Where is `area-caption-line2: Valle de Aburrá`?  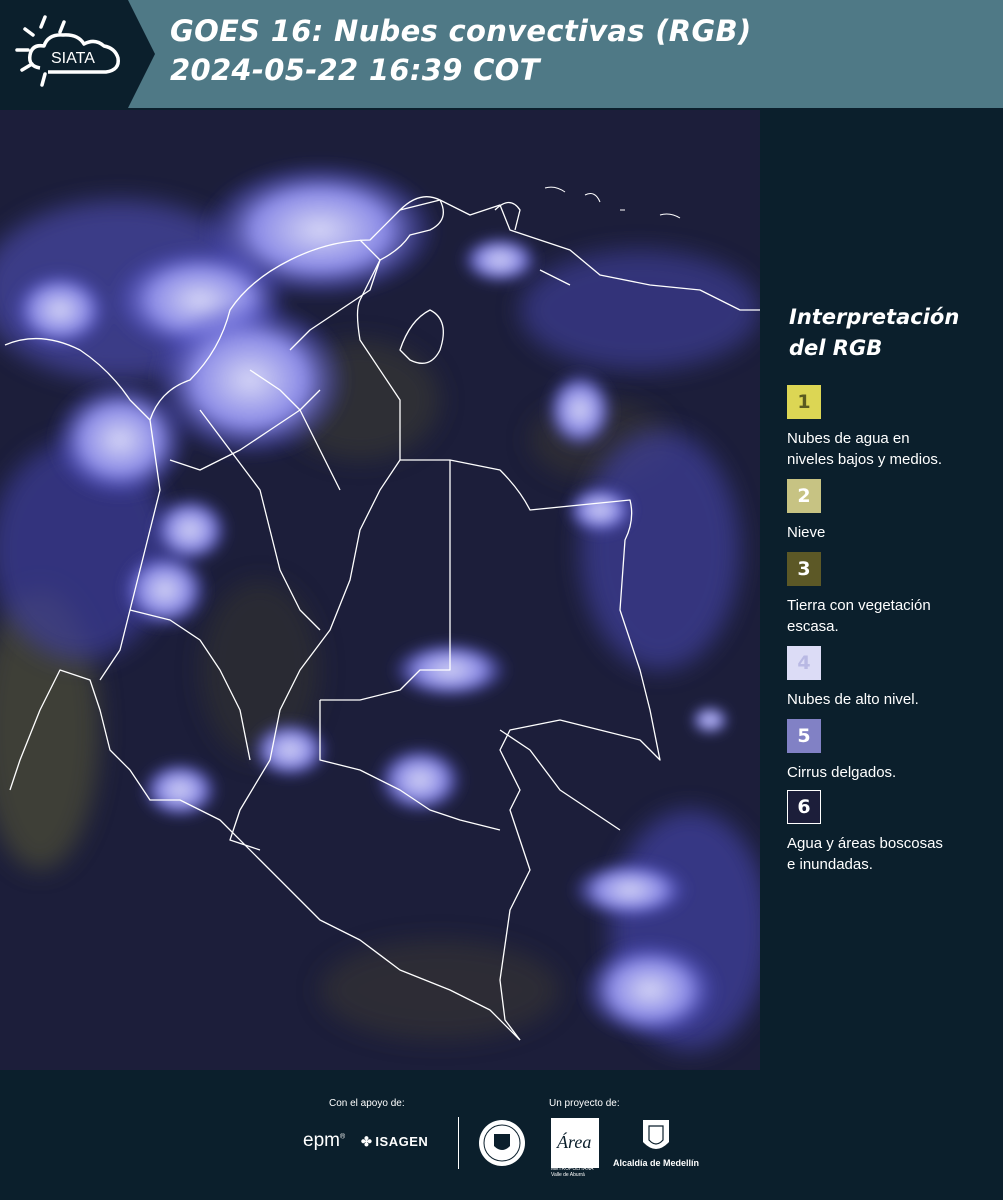
area-caption-line2: Valle de Aburrá is located at coordinates (568, 1175).